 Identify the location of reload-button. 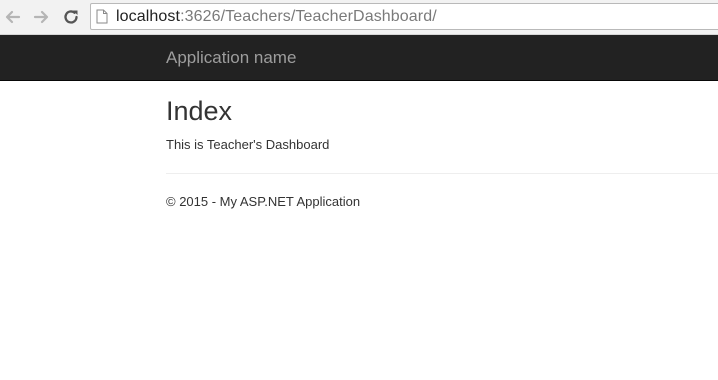
(71, 17).